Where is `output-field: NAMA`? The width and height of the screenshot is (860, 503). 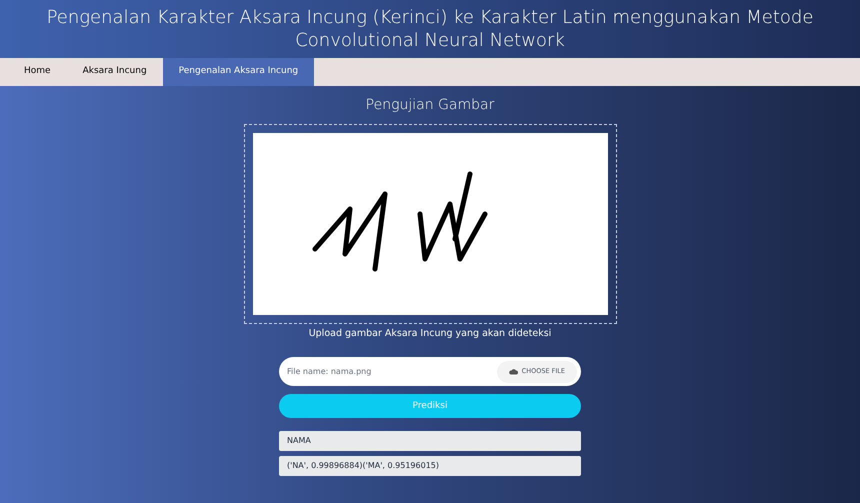 output-field: NAMA is located at coordinates (430, 441).